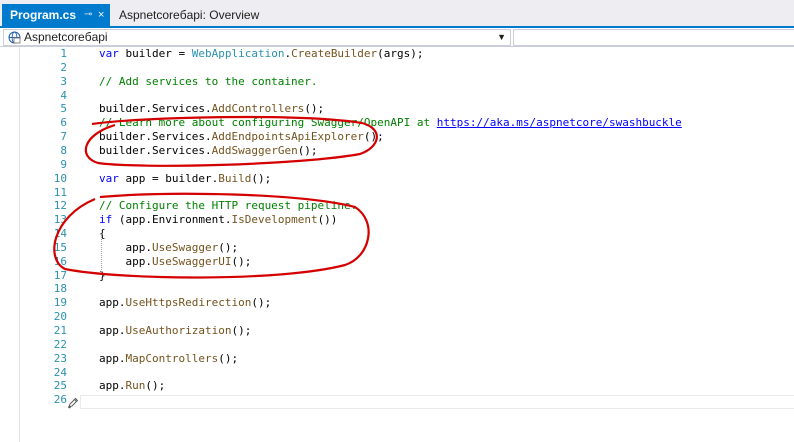 This screenshot has height=442, width=794. Describe the element at coordinates (60, 317) in the screenshot. I see `line-number: 20` at that location.